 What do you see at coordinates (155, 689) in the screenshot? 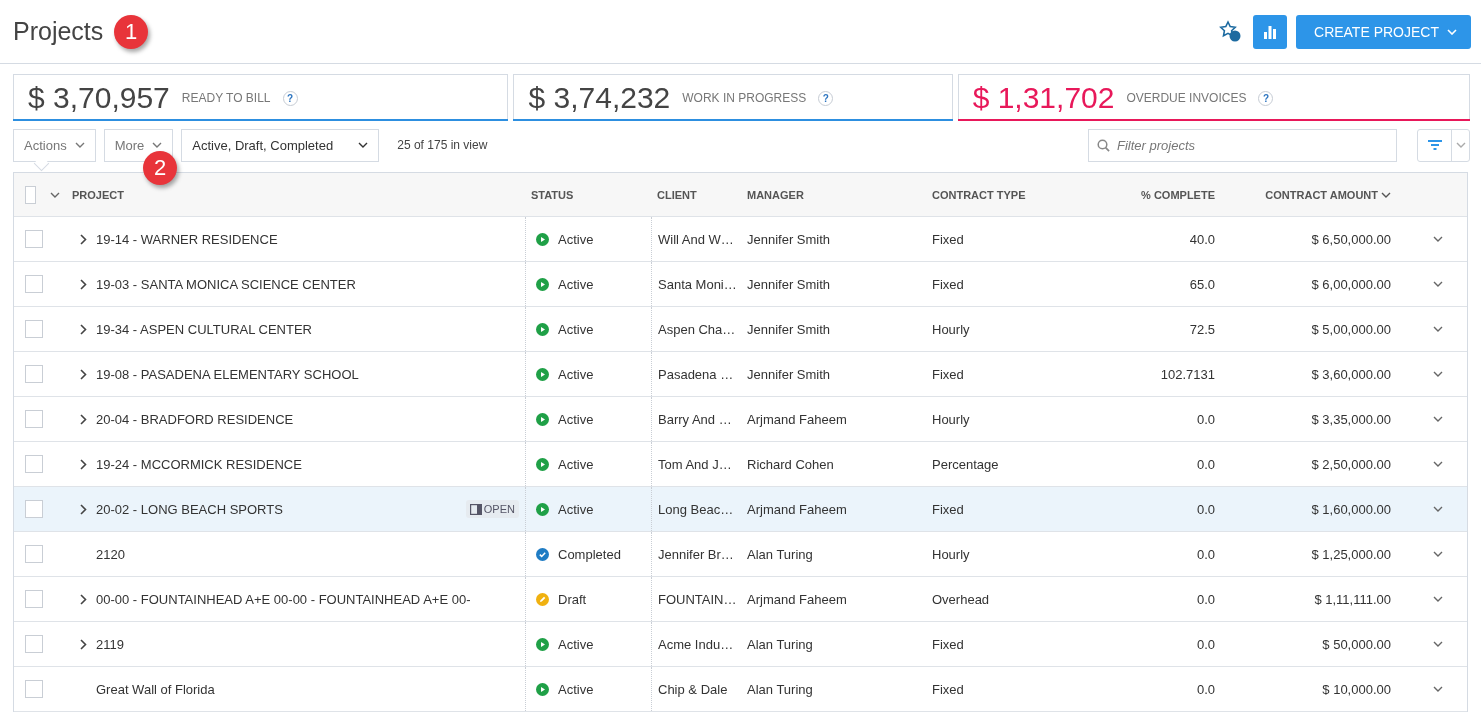
I see `project-name: Great Wall of Florida` at bounding box center [155, 689].